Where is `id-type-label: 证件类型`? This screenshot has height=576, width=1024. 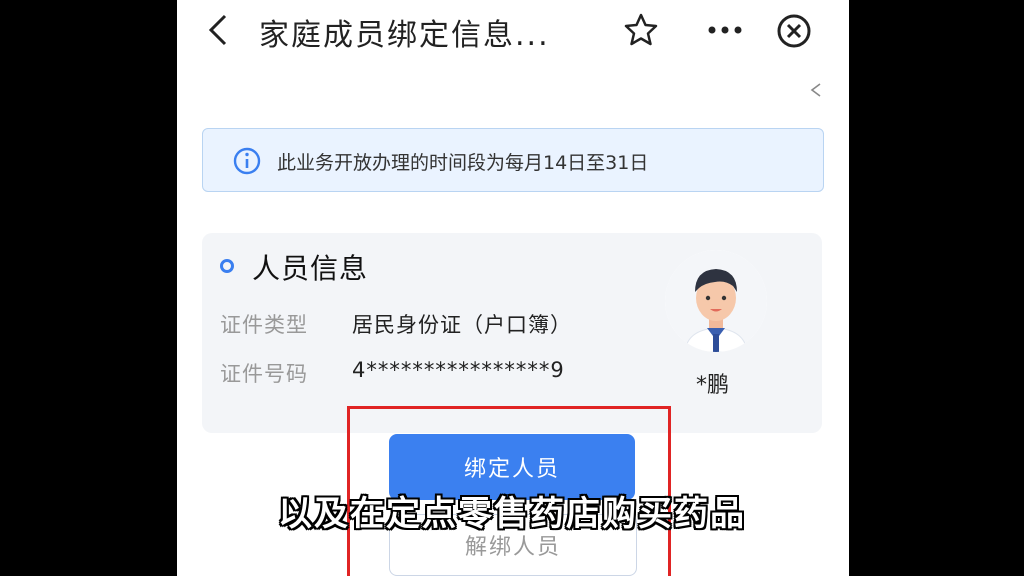
id-type-label: 证件类型 is located at coordinates (264, 325).